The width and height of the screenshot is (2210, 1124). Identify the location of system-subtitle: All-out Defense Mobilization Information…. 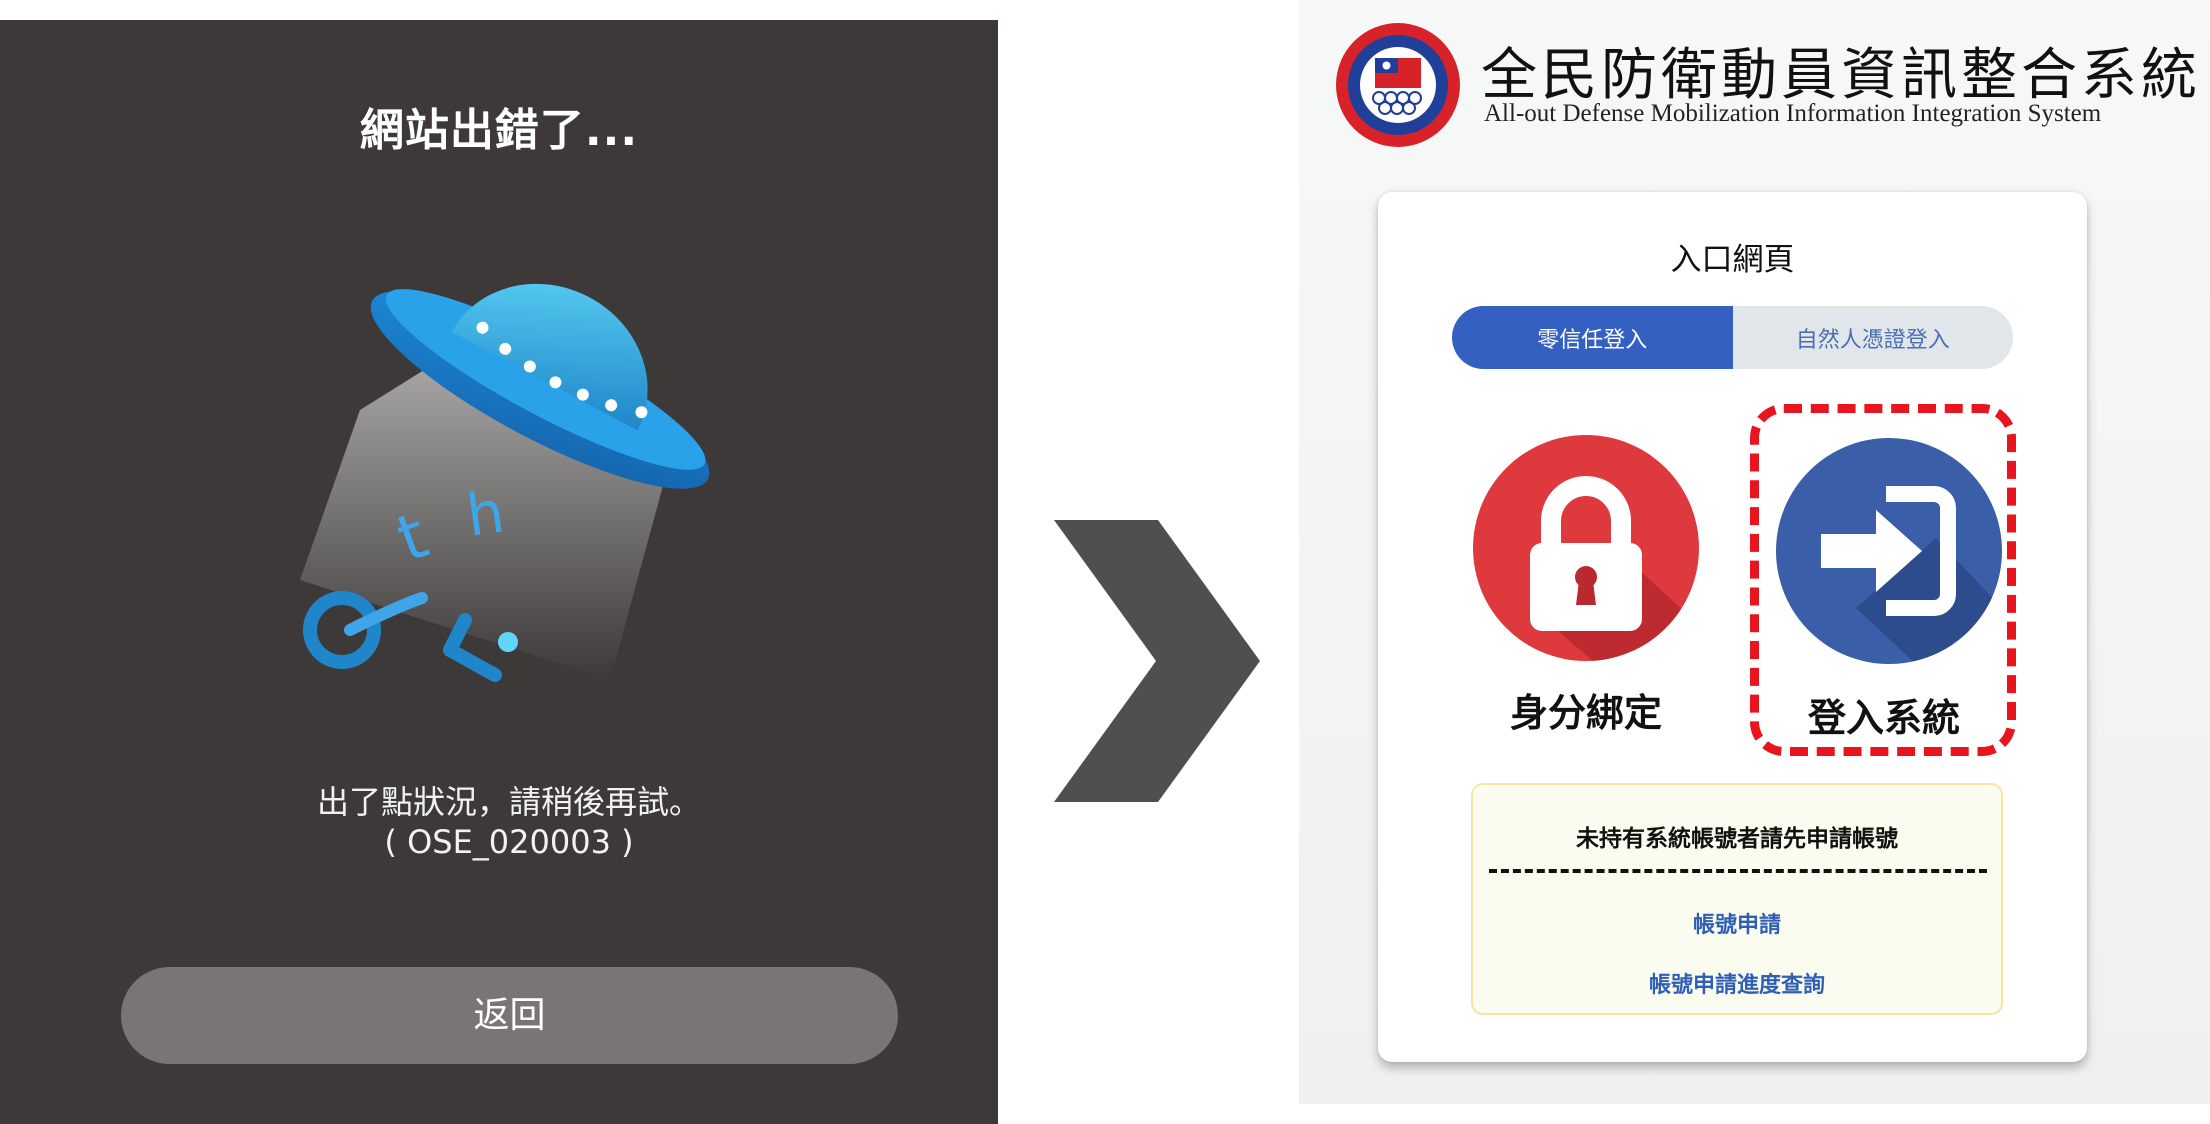
(1793, 113).